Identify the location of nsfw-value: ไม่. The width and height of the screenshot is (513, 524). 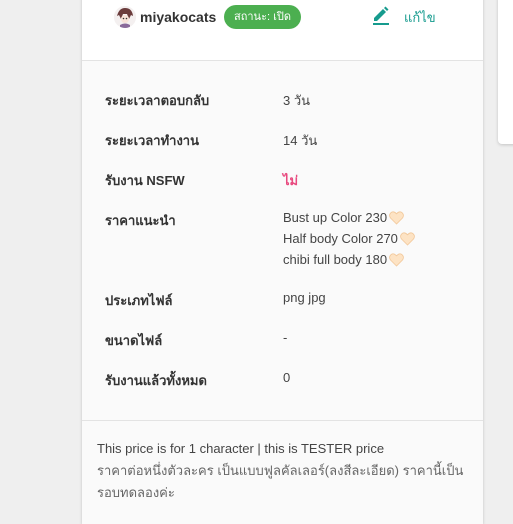
(291, 180).